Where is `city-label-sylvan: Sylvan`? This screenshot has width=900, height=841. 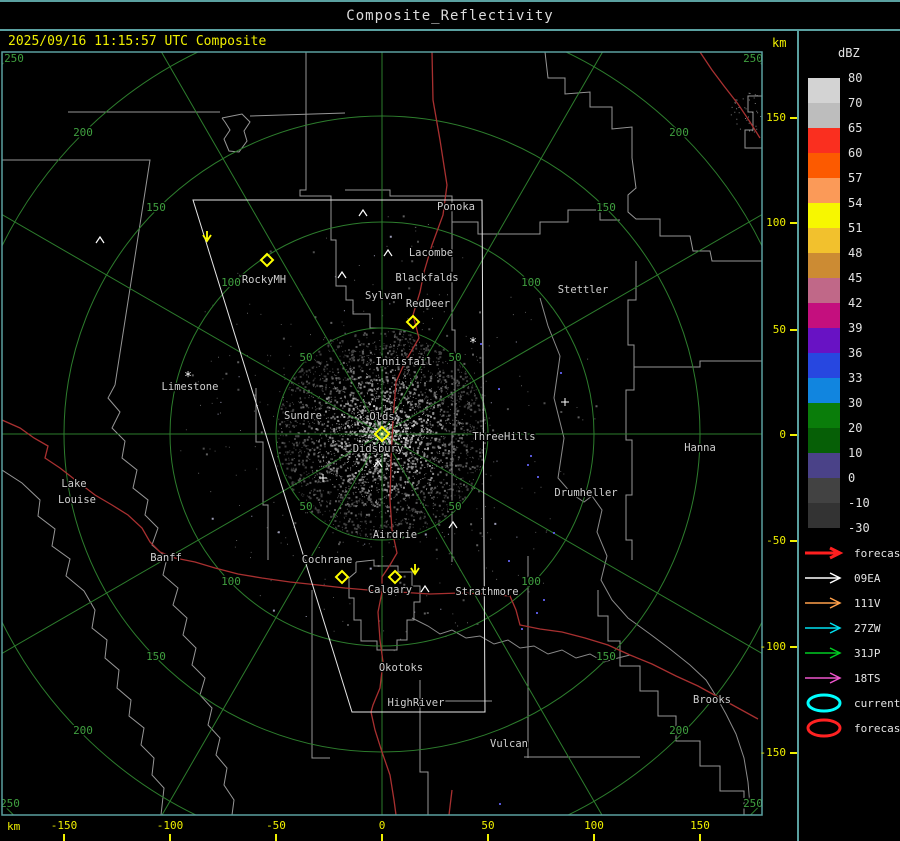 city-label-sylvan: Sylvan is located at coordinates (384, 296).